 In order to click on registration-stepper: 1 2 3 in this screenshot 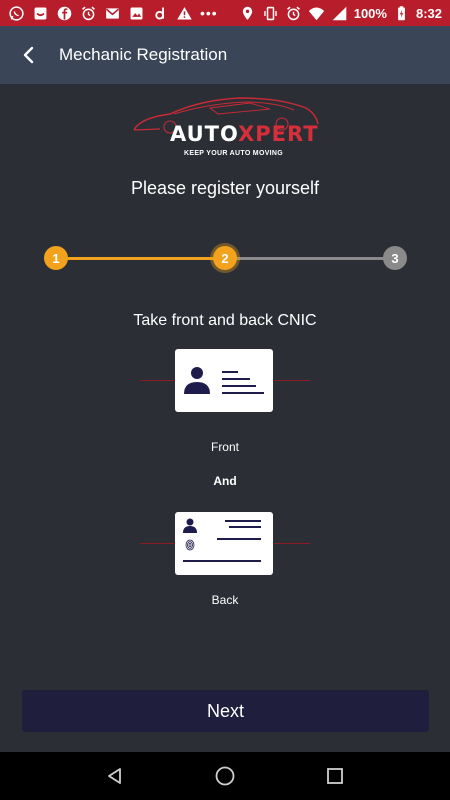, I will do `click(225, 259)`.